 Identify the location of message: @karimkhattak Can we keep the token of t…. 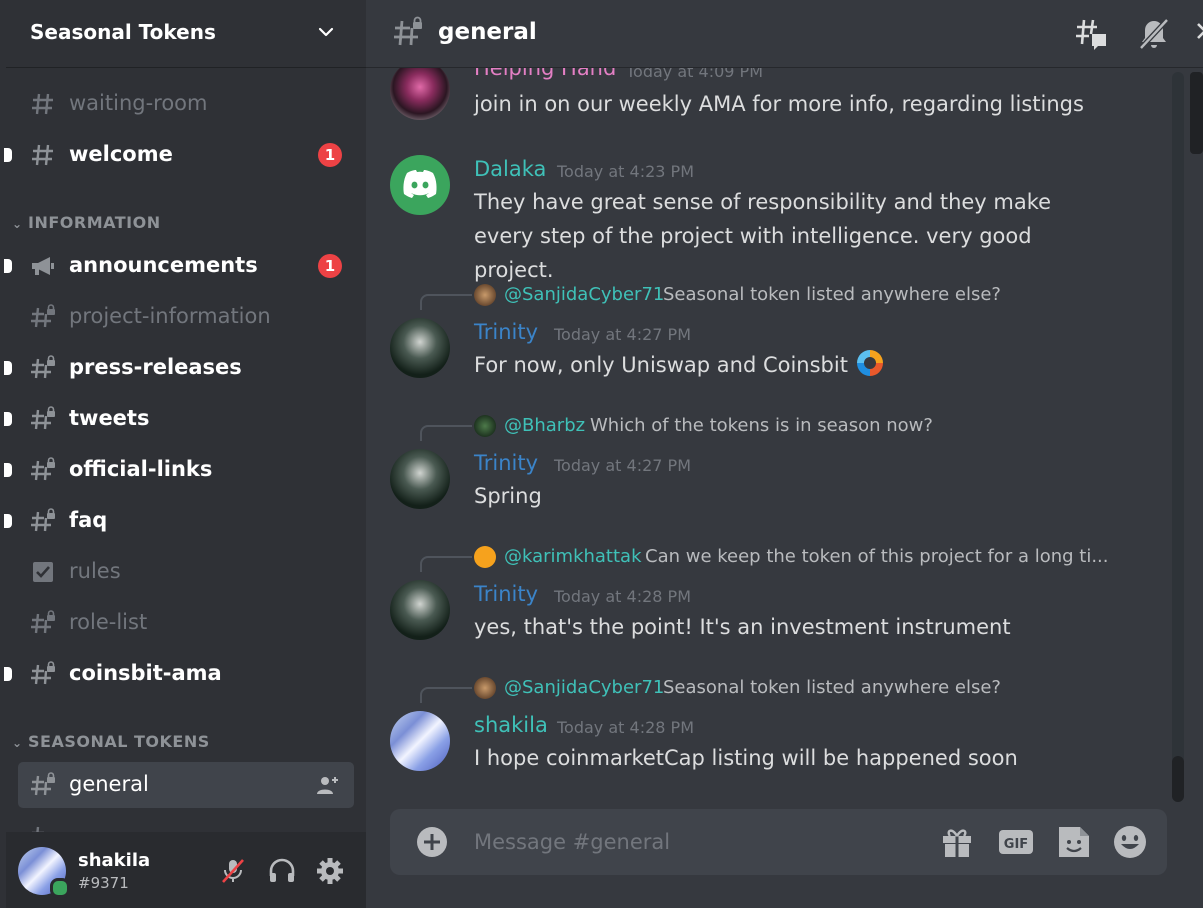
(766, 601).